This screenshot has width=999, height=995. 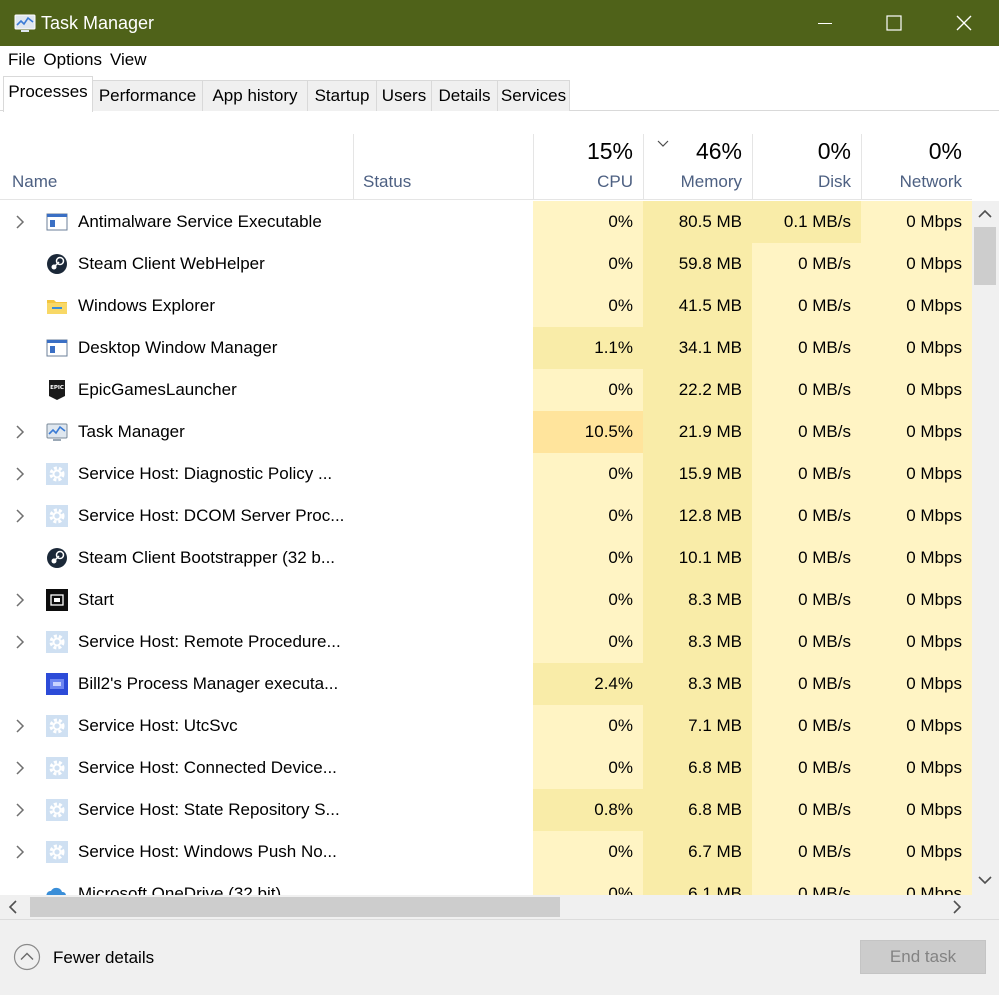 I want to click on table-row: Task Manager 10.5% 21.9 MB 0 MB/s 0 Mbps, so click(x=486, y=432).